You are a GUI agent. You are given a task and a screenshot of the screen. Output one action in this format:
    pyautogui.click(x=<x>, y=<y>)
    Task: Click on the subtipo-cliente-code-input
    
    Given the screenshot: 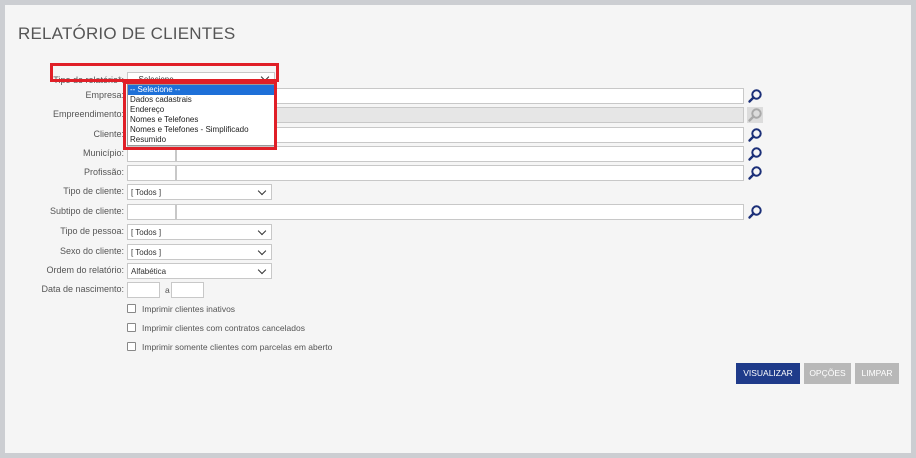 What is the action you would take?
    pyautogui.click(x=151, y=212)
    